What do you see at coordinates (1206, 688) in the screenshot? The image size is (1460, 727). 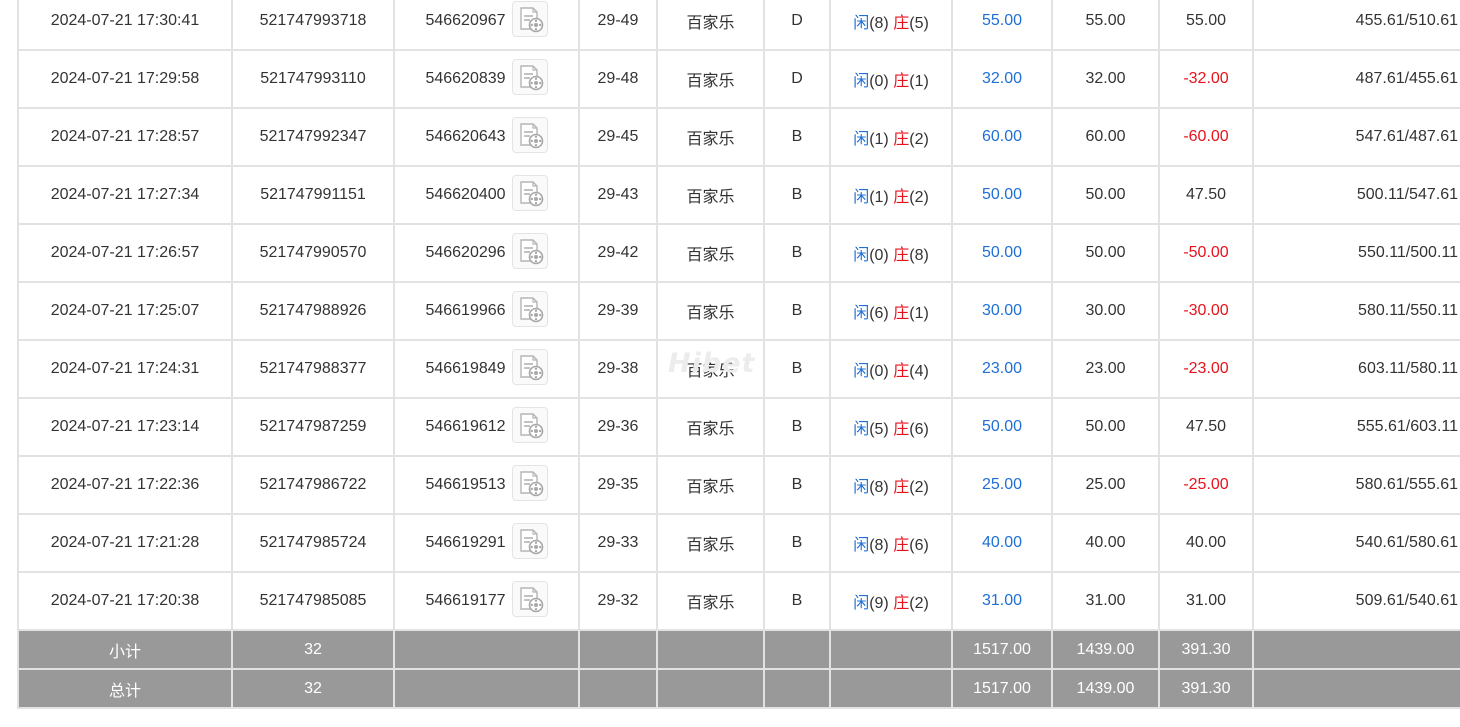 I see `summary-win-loss: 391.30` at bounding box center [1206, 688].